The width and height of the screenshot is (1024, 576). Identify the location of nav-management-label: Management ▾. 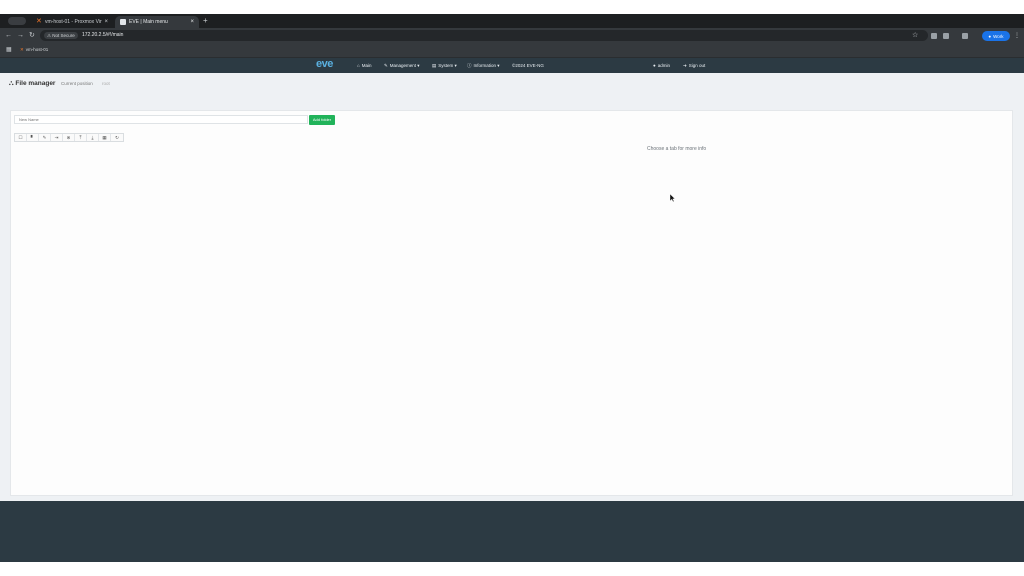
(404, 65).